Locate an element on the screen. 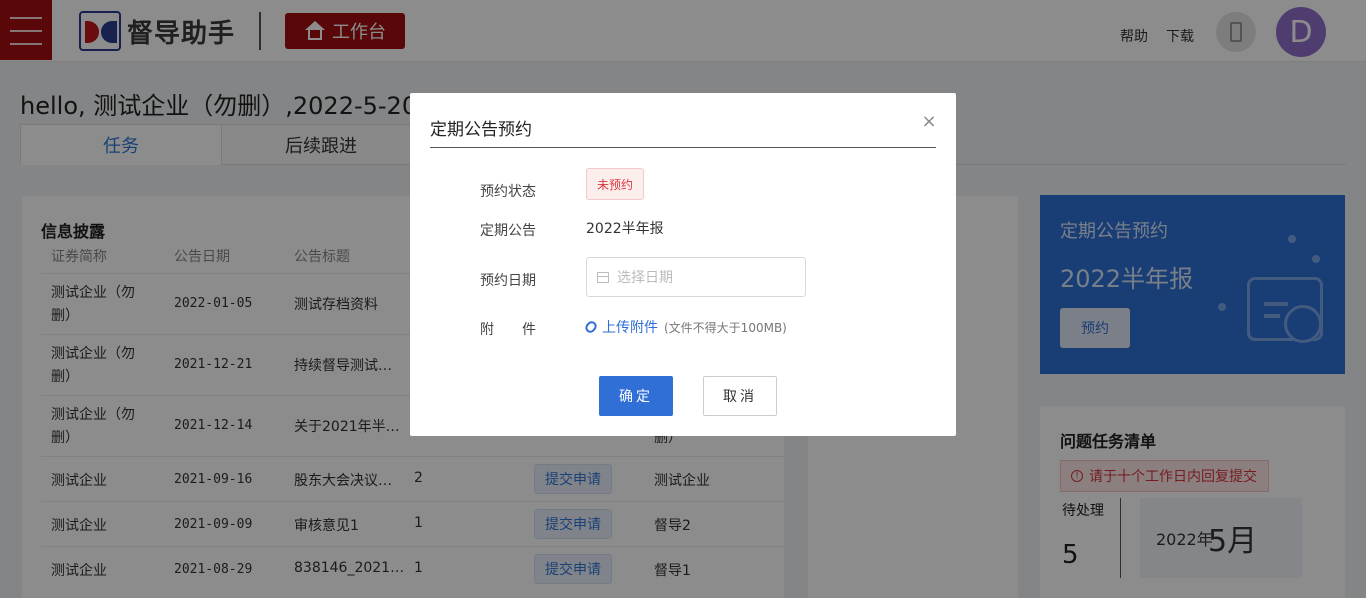  report-value: 2022半年报 is located at coordinates (625, 229).